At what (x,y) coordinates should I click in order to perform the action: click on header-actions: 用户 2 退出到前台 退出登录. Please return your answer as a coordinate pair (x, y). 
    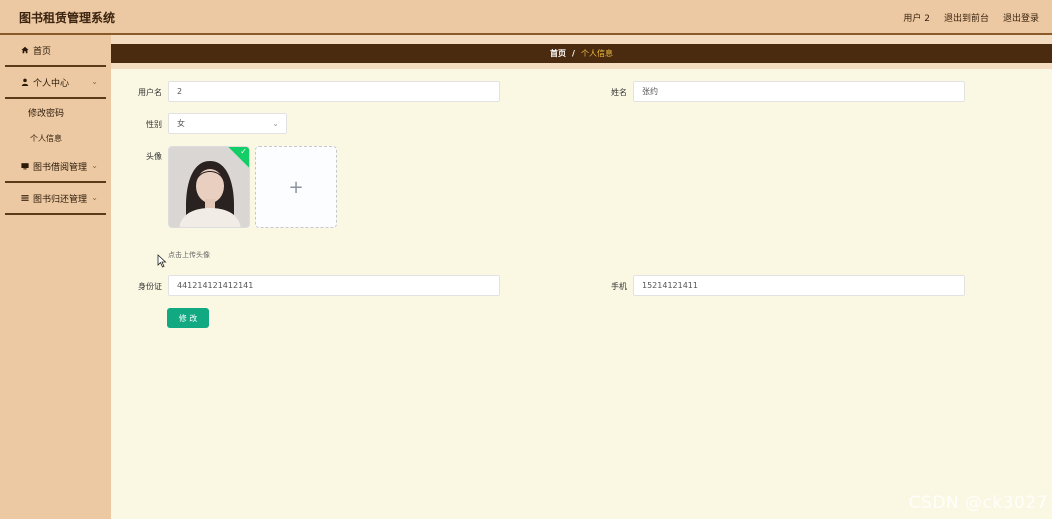
    Looking at the image, I should click on (971, 17).